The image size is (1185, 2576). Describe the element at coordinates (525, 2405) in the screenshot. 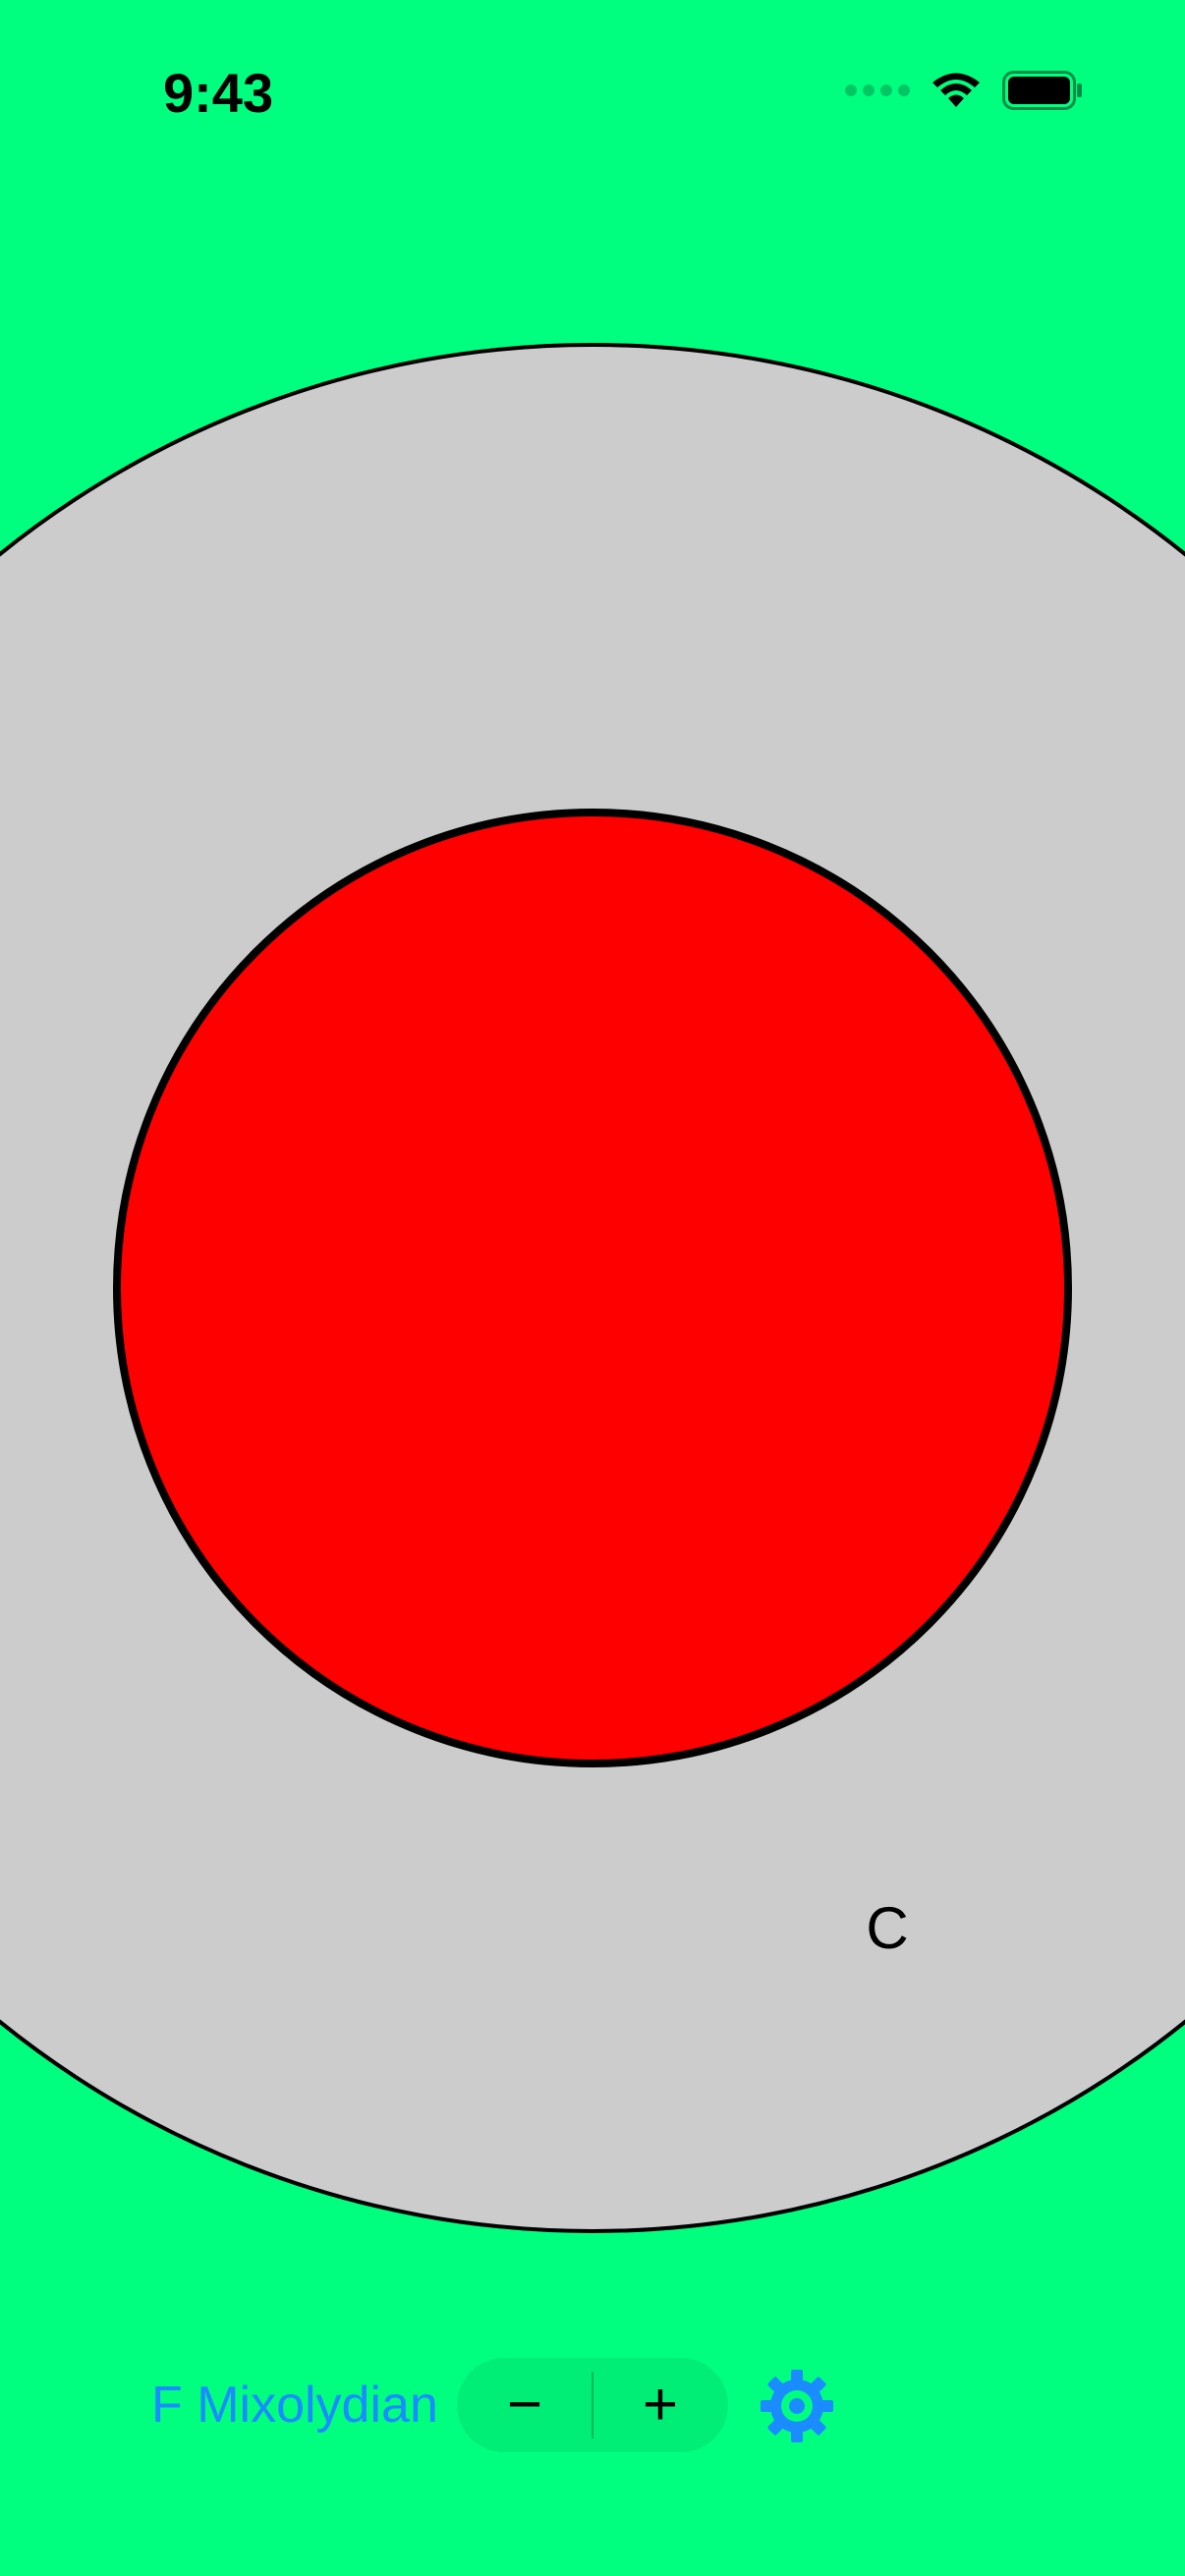

I see `decrement-button: −` at that location.